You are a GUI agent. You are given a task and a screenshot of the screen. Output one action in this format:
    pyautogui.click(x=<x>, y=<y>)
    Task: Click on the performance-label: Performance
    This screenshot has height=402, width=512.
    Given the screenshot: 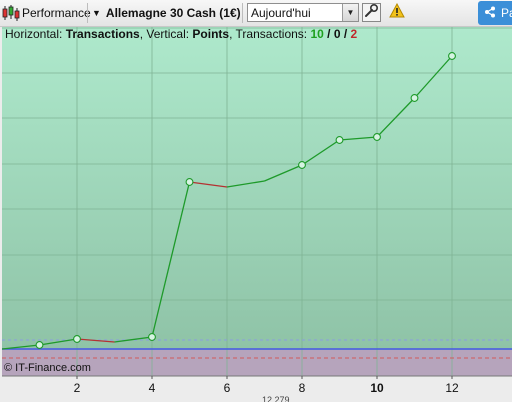 What is the action you would take?
    pyautogui.click(x=56, y=13)
    